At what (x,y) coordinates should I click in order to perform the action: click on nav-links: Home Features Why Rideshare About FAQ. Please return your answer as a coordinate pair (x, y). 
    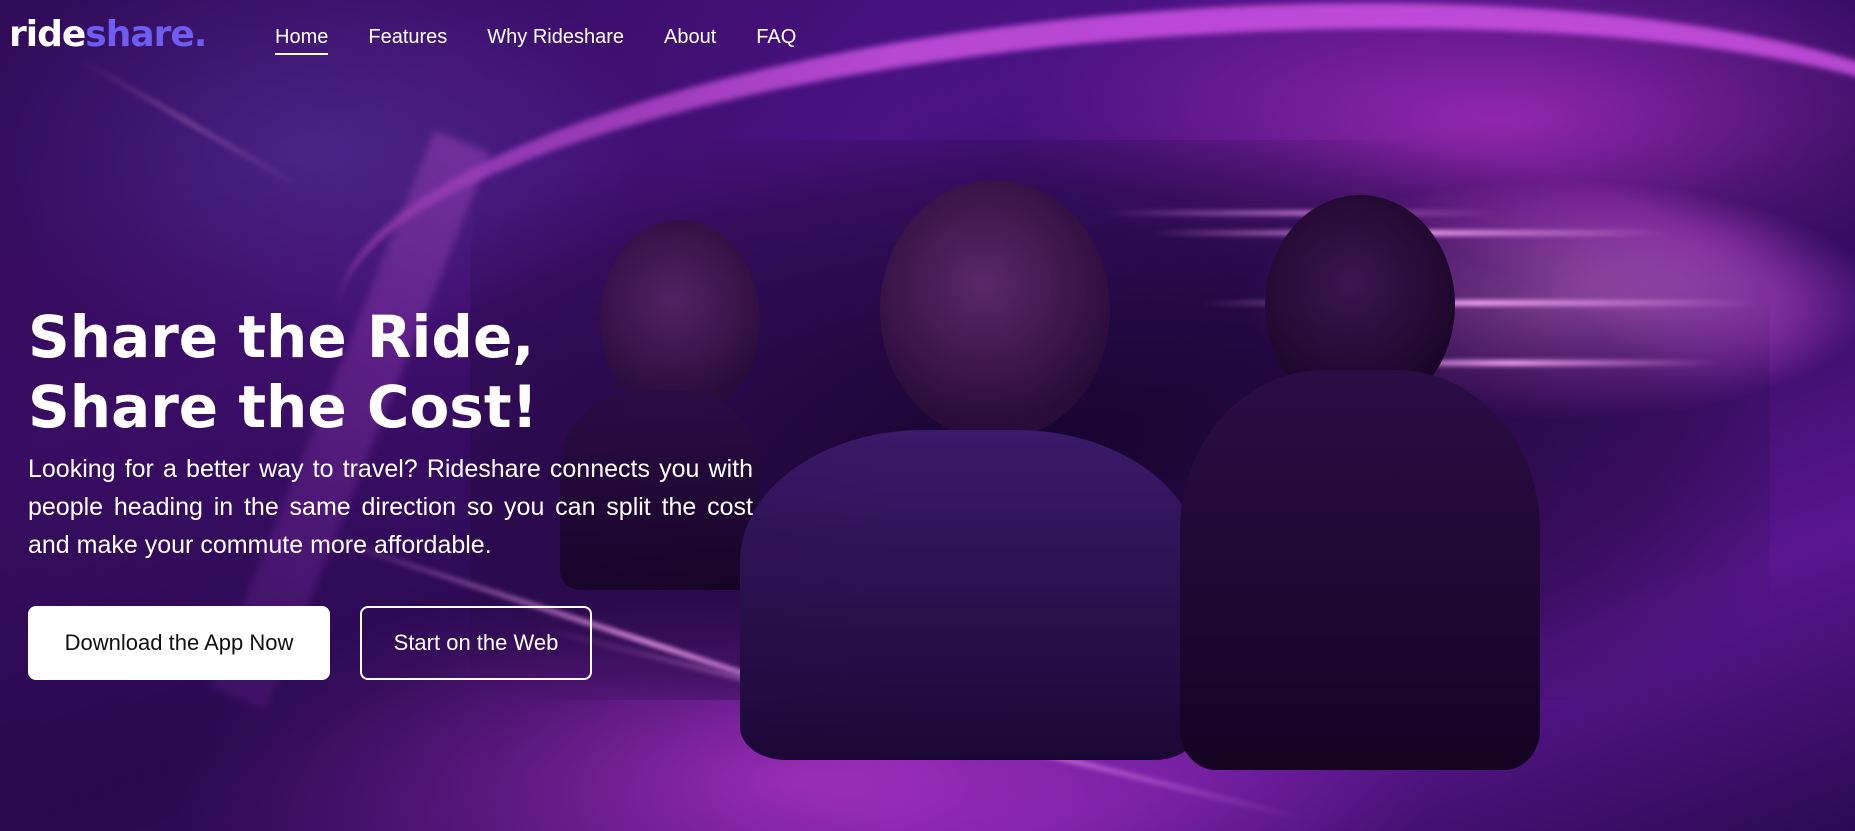
    Looking at the image, I should click on (555, 40).